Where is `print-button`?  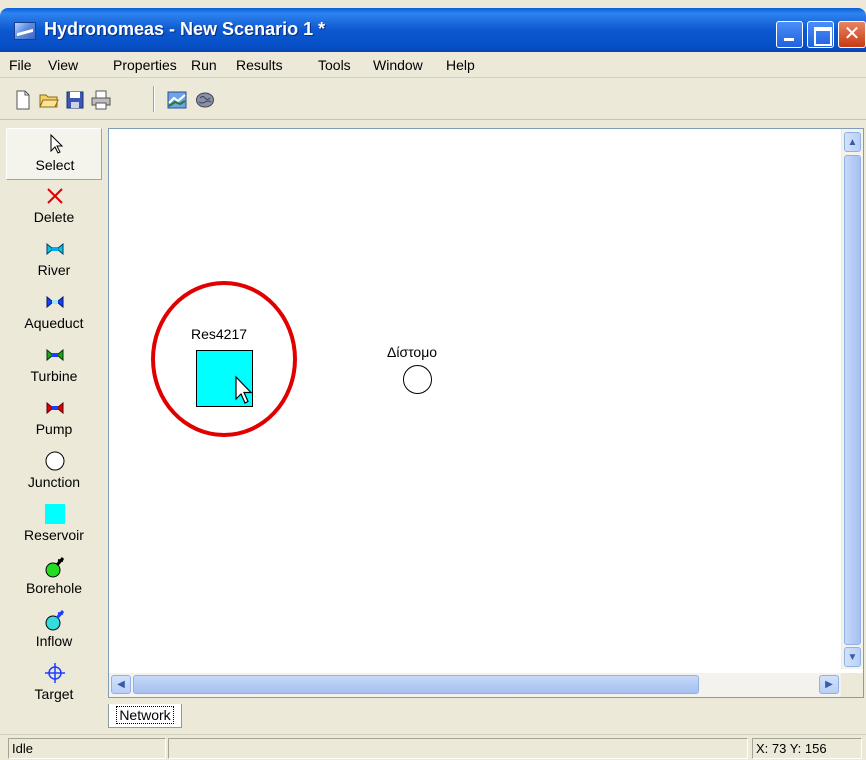 print-button is located at coordinates (100, 99).